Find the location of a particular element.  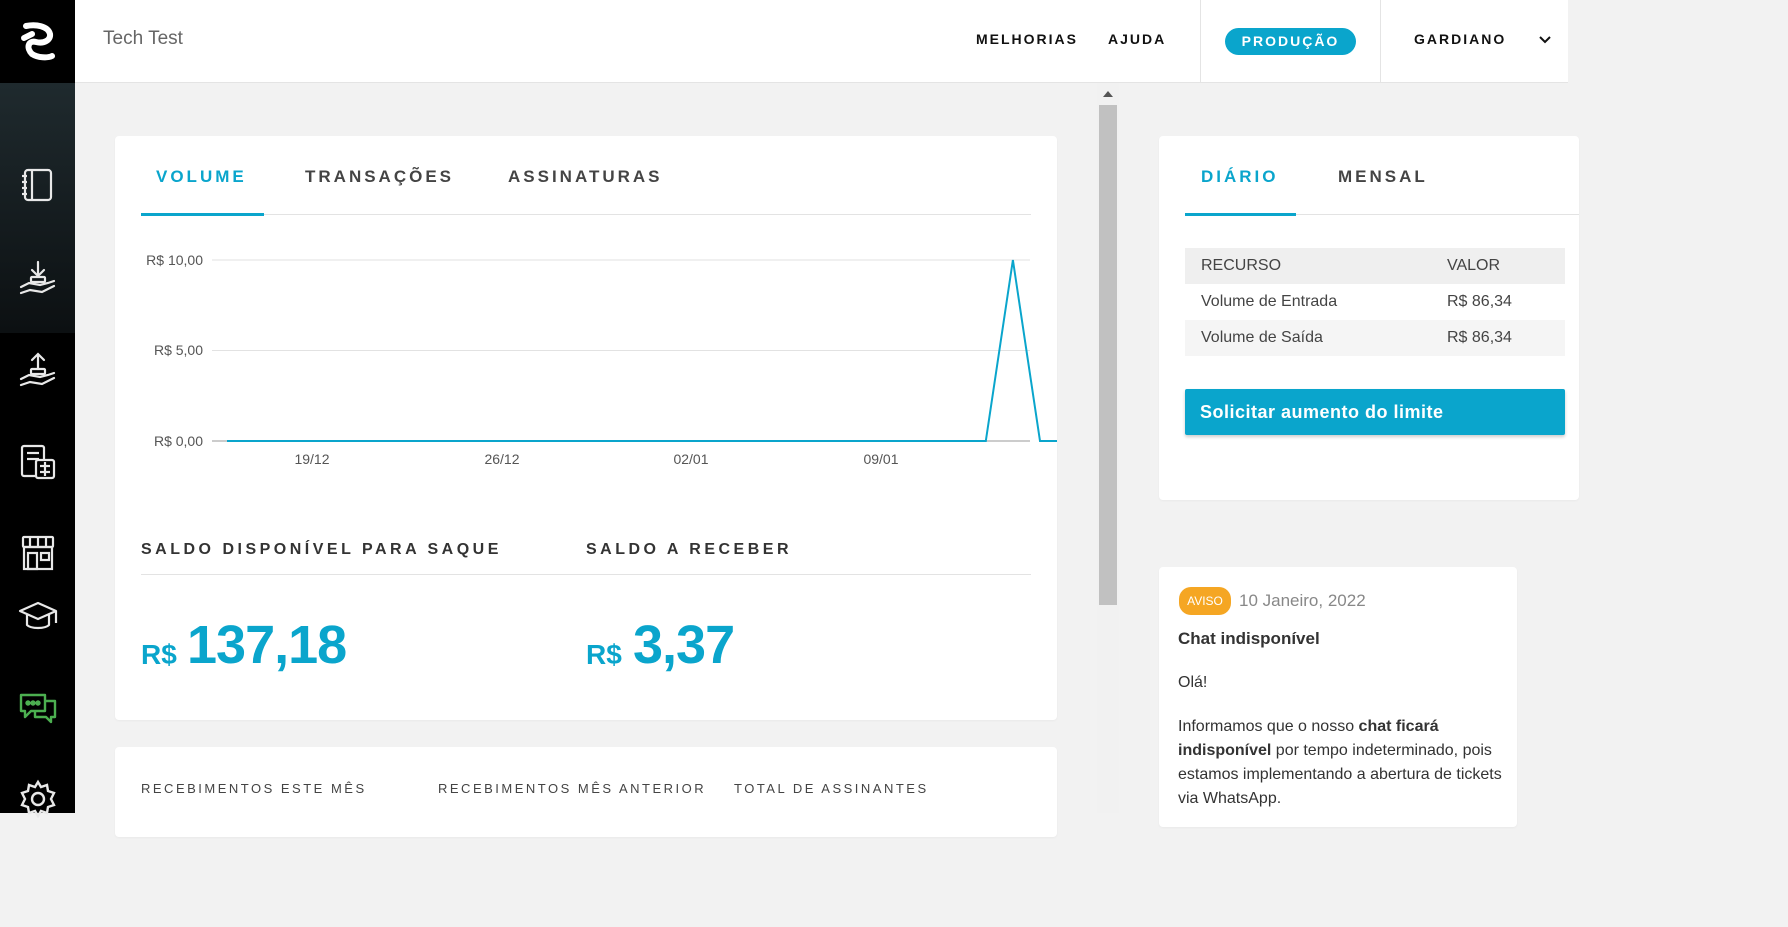

resource-cell: Volume de Saída is located at coordinates (1308, 338).